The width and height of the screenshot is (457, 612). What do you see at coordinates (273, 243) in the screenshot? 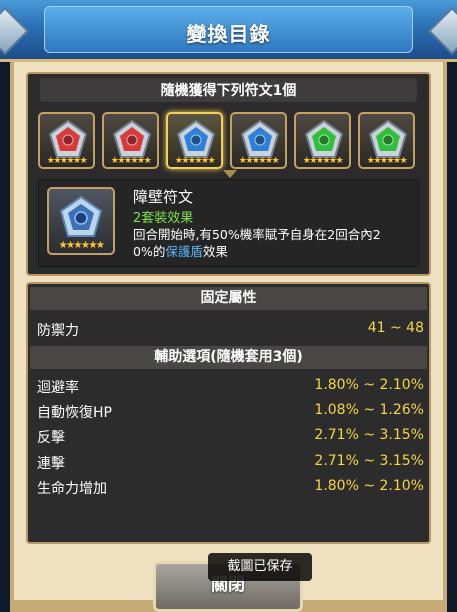
I see `rune-description: 回合開始時,有50%機率賦予自身在2回合內2 0%的保護盾效果` at bounding box center [273, 243].